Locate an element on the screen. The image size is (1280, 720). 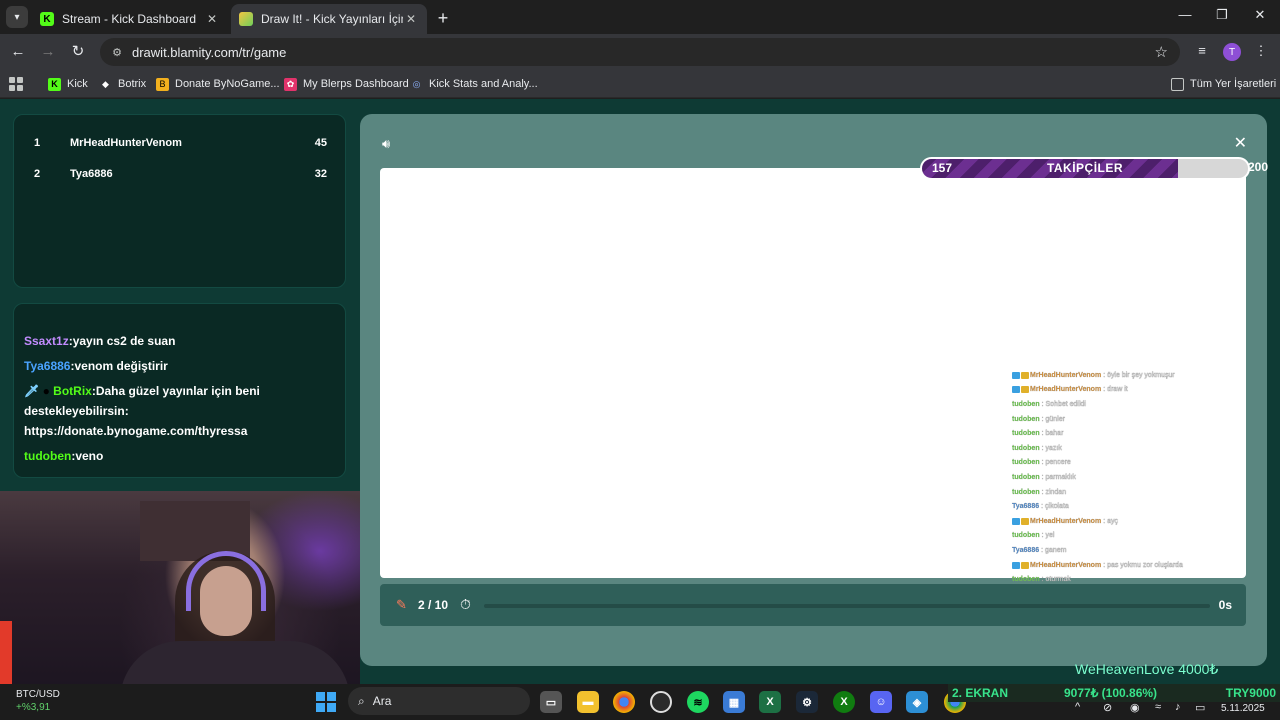
xbox-icon: X is located at coordinates (844, 702).